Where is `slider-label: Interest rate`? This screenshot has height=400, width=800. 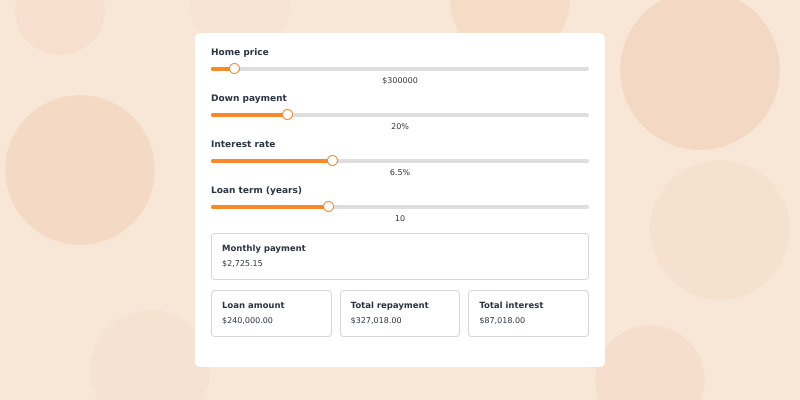 slider-label: Interest rate is located at coordinates (243, 145).